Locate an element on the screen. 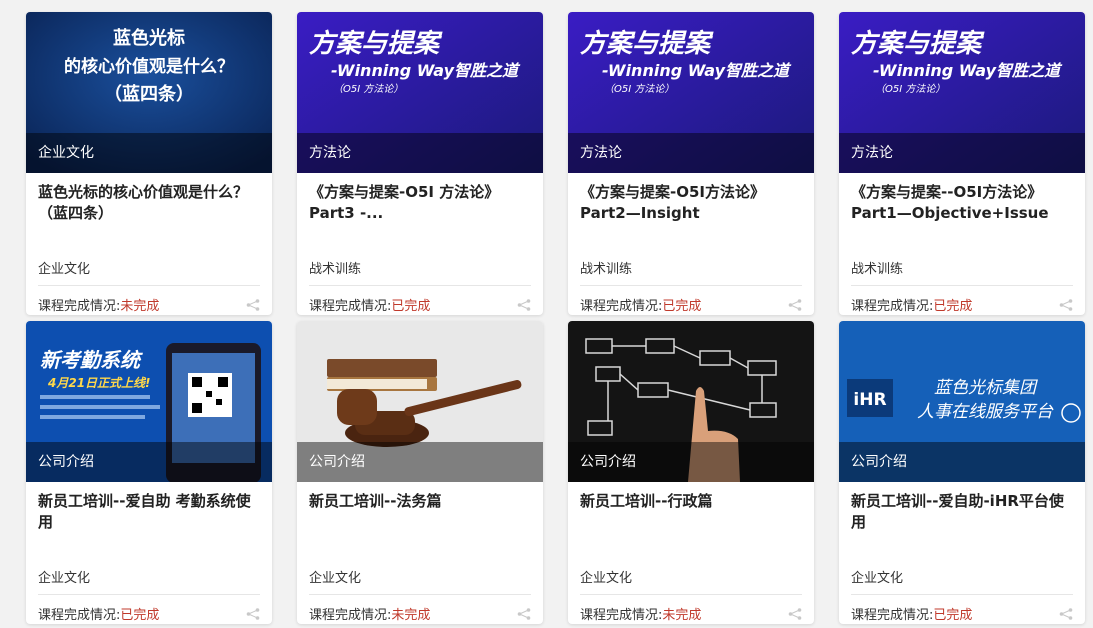  course-title: 新员工培训--行政篇 is located at coordinates (691, 524).